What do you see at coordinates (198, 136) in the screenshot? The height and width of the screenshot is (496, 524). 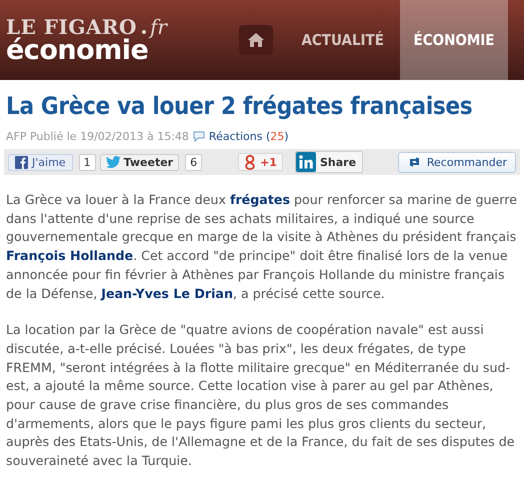 I see `speech-bubble-icon` at bounding box center [198, 136].